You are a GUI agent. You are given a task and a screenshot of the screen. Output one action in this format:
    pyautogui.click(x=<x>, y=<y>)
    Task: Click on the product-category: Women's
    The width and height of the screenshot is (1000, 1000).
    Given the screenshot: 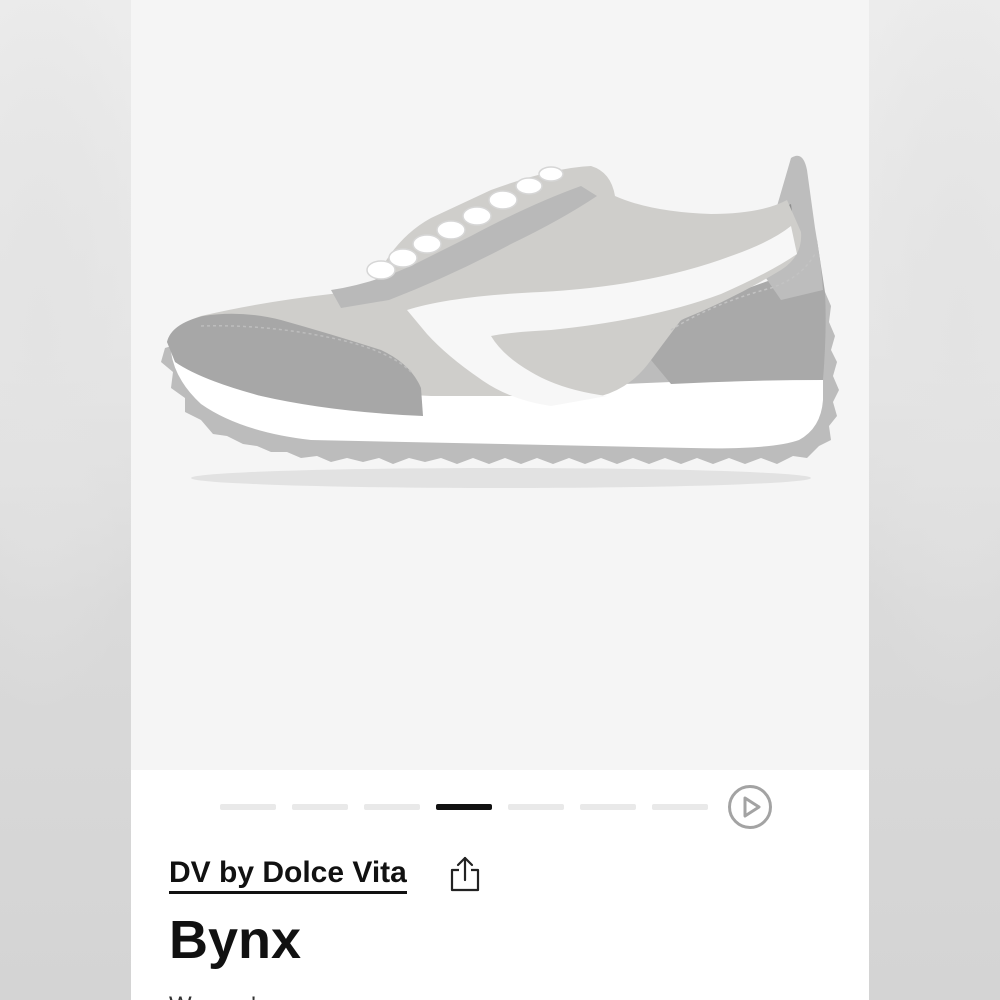 What is the action you would take?
    pyautogui.click(x=218, y=996)
    